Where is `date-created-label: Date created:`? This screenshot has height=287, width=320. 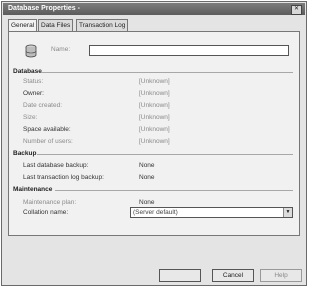 date-created-label: Date created: is located at coordinates (43, 105).